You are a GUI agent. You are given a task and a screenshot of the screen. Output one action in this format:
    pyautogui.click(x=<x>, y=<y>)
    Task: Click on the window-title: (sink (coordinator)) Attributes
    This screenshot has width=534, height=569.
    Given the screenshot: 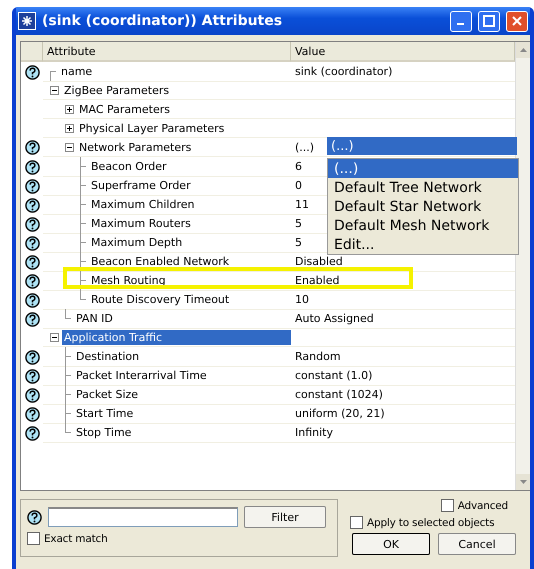 What is the action you would take?
    pyautogui.click(x=163, y=21)
    